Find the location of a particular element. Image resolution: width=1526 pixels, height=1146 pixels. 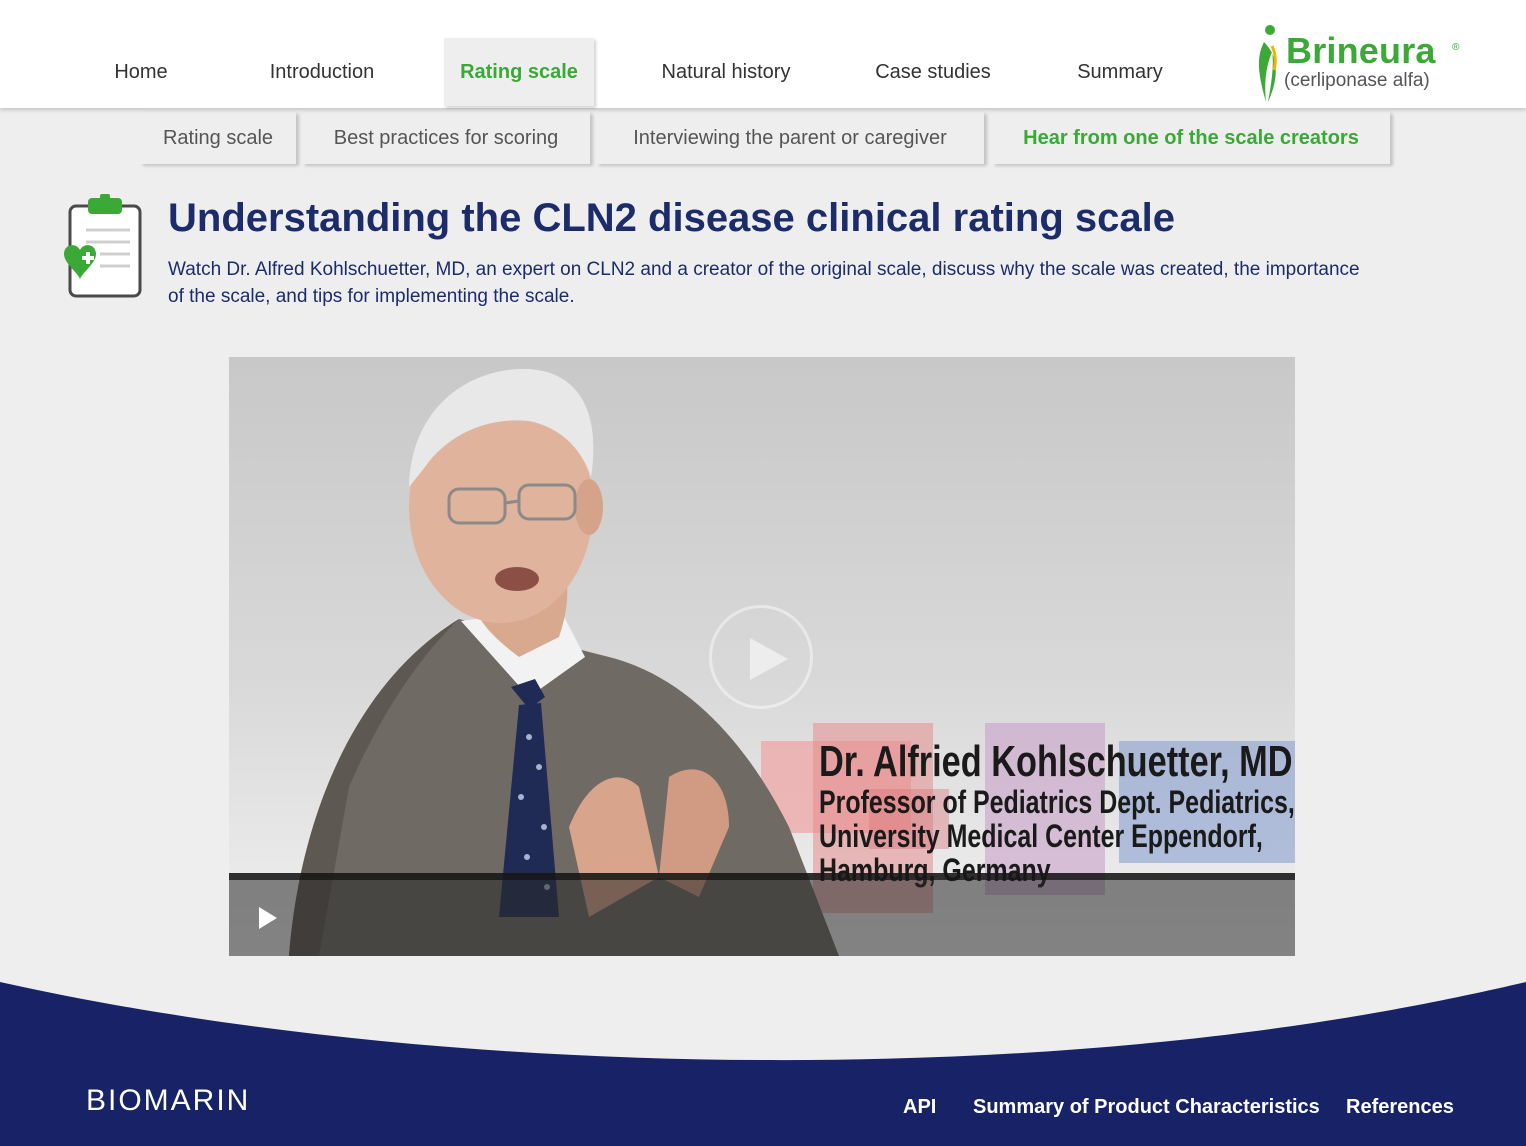

speaker-name: Dr. Alfried Kohlschuetter, MD is located at coordinates (1056, 761).